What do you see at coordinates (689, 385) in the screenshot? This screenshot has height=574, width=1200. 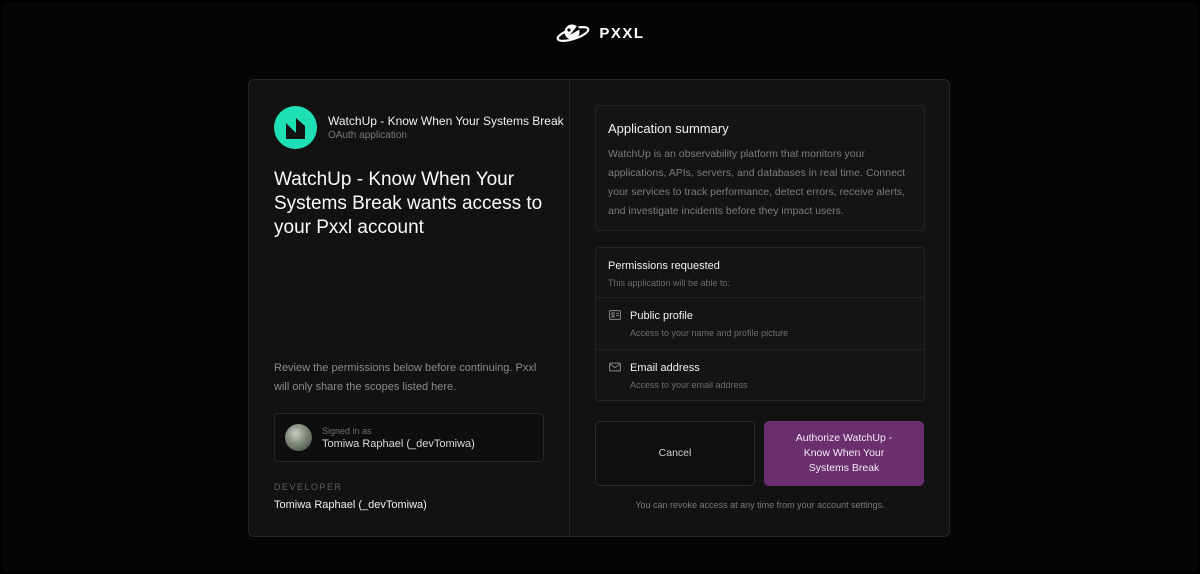 I see `permission-description: Access to your email address` at bounding box center [689, 385].